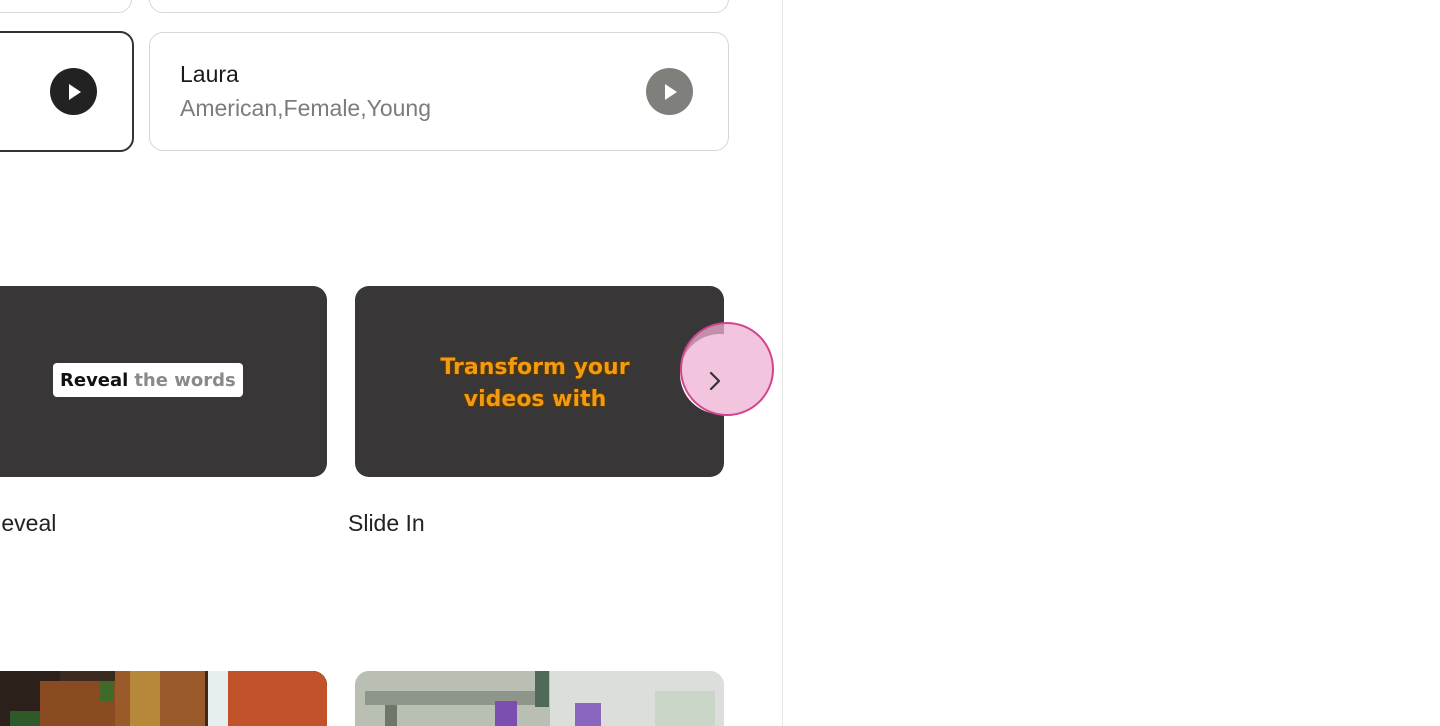 Image resolution: width=1440 pixels, height=726 pixels. What do you see at coordinates (782, 363) in the screenshot?
I see `panel-divider` at bounding box center [782, 363].